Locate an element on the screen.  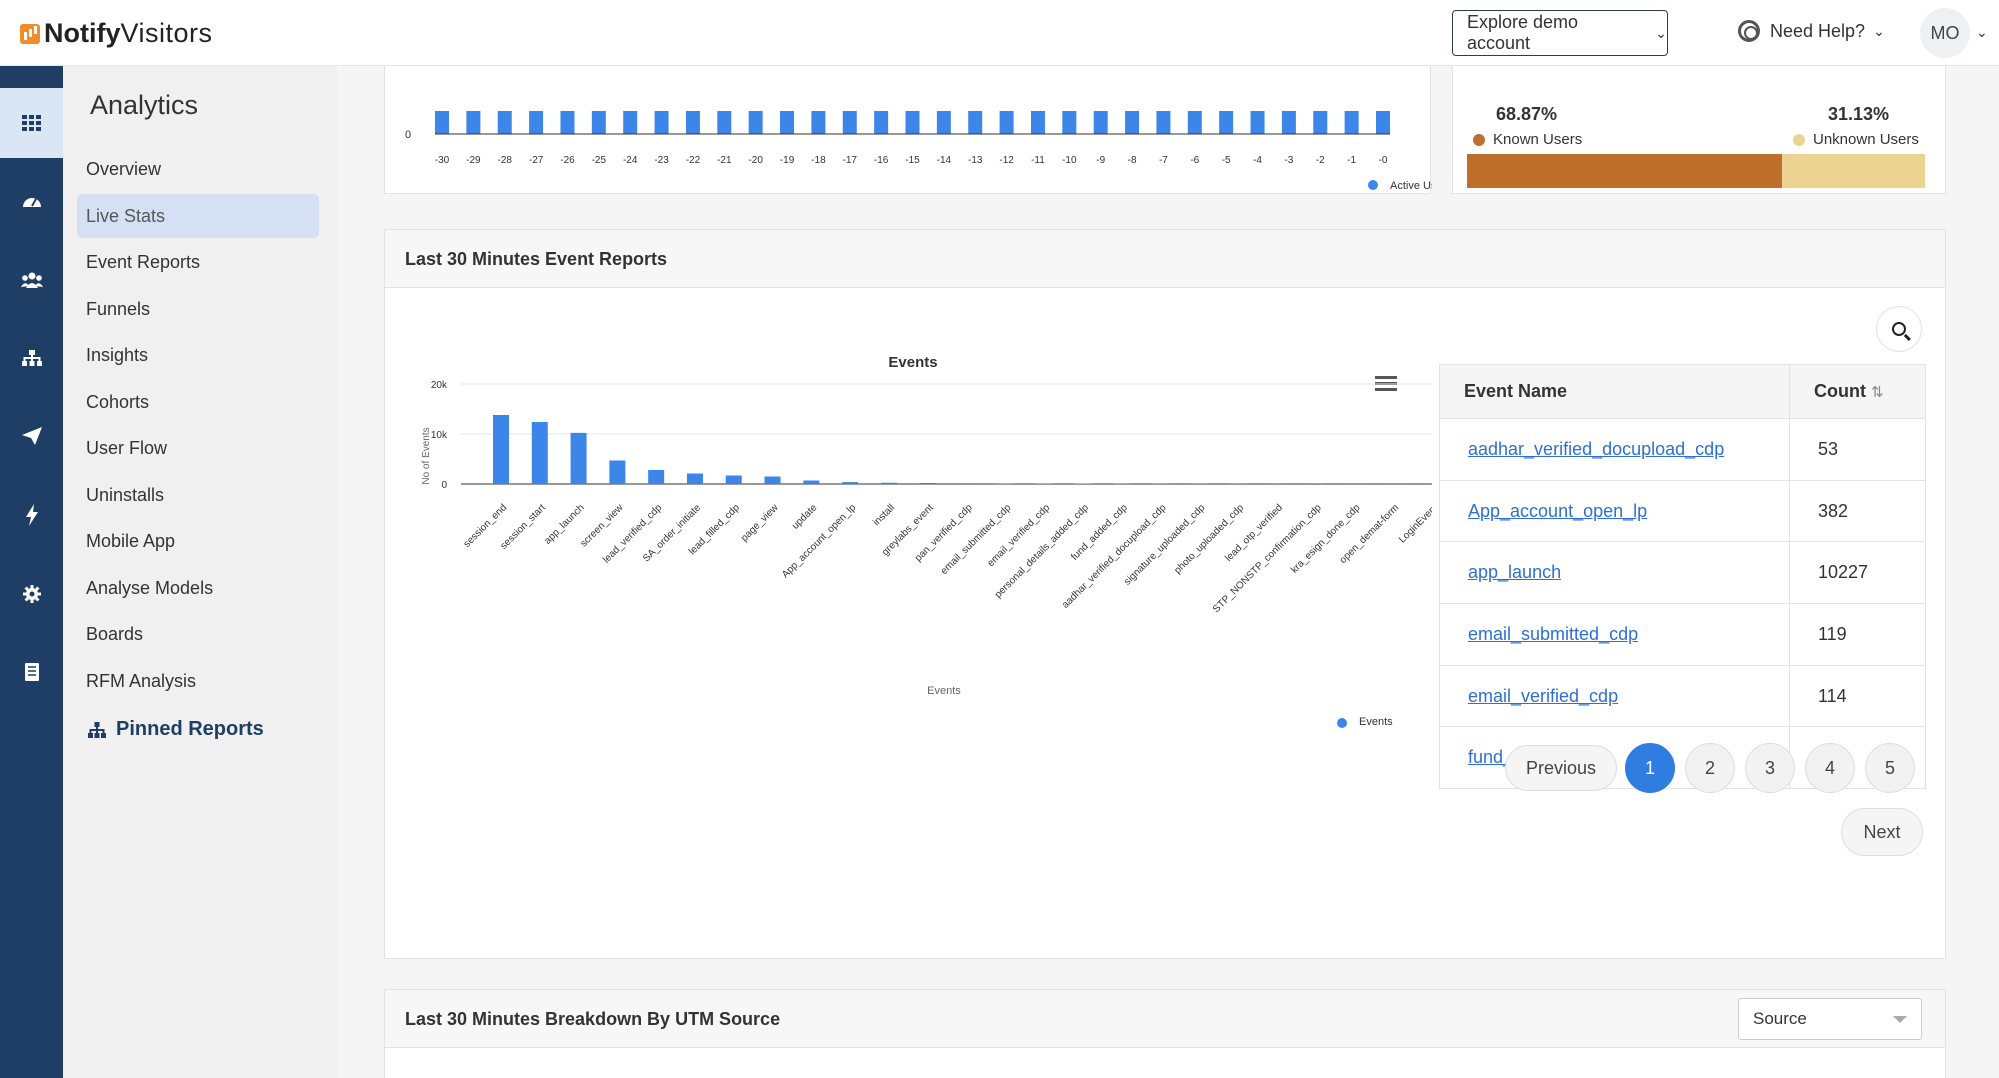
table-header-row: Event Name Count ⇅ is located at coordinates (1682, 391).